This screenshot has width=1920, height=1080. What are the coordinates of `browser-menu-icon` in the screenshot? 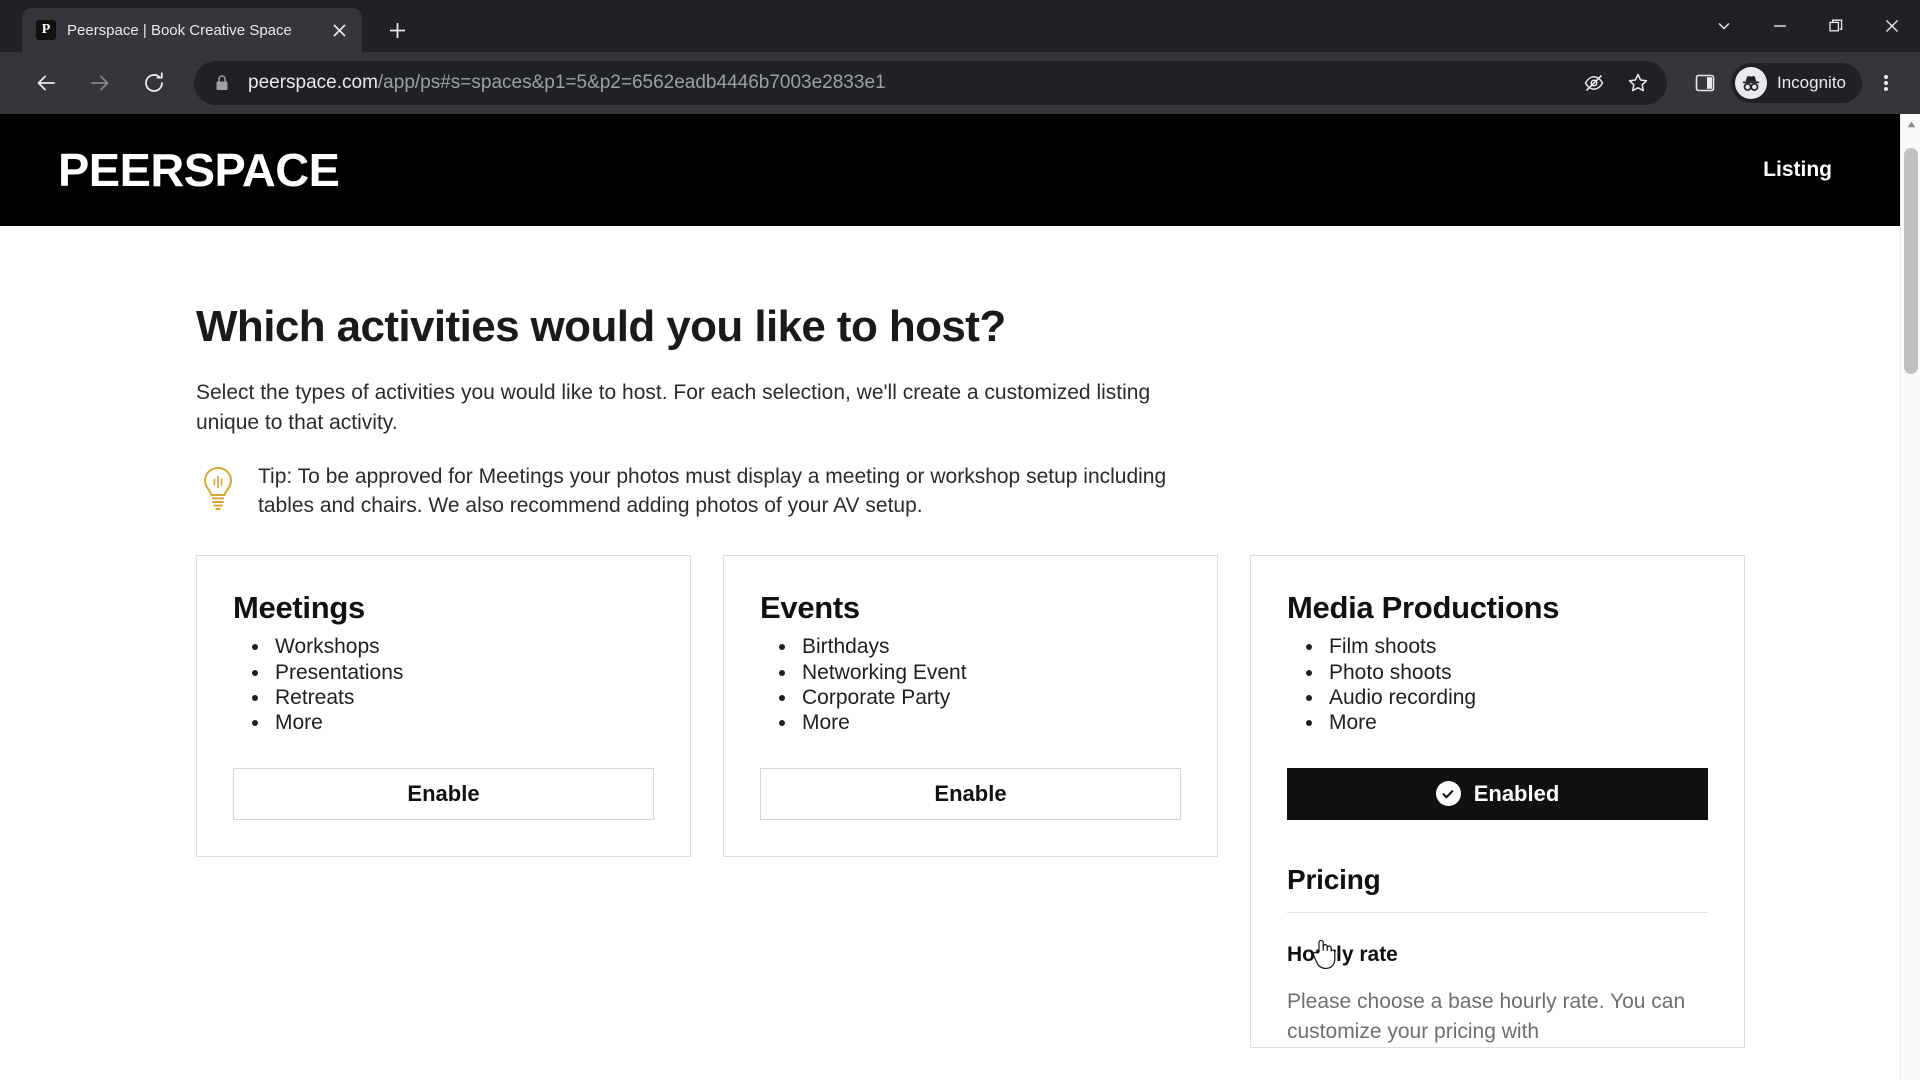 It's located at (1886, 83).